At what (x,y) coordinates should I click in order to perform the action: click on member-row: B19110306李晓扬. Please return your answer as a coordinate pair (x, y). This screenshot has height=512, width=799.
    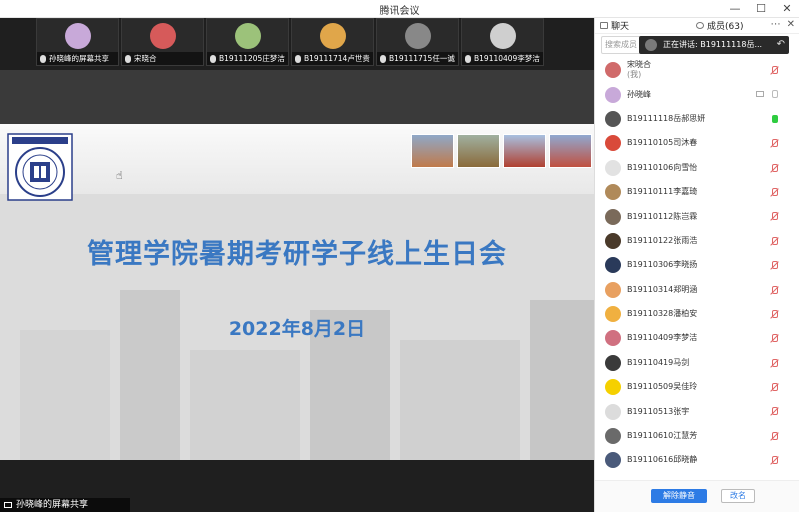
    Looking at the image, I should click on (697, 265).